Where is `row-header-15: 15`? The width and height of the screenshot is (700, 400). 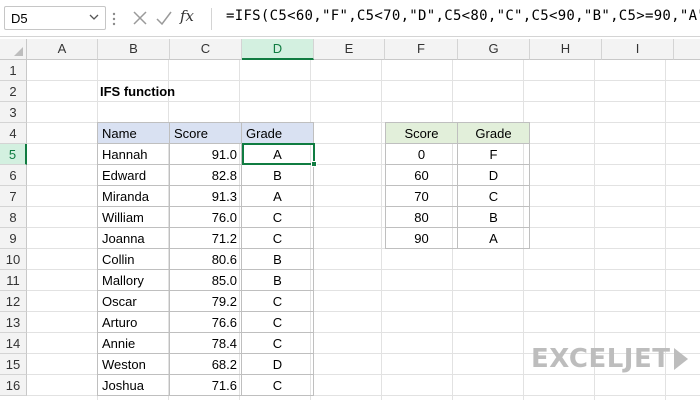 row-header-15: 15 is located at coordinates (13, 364).